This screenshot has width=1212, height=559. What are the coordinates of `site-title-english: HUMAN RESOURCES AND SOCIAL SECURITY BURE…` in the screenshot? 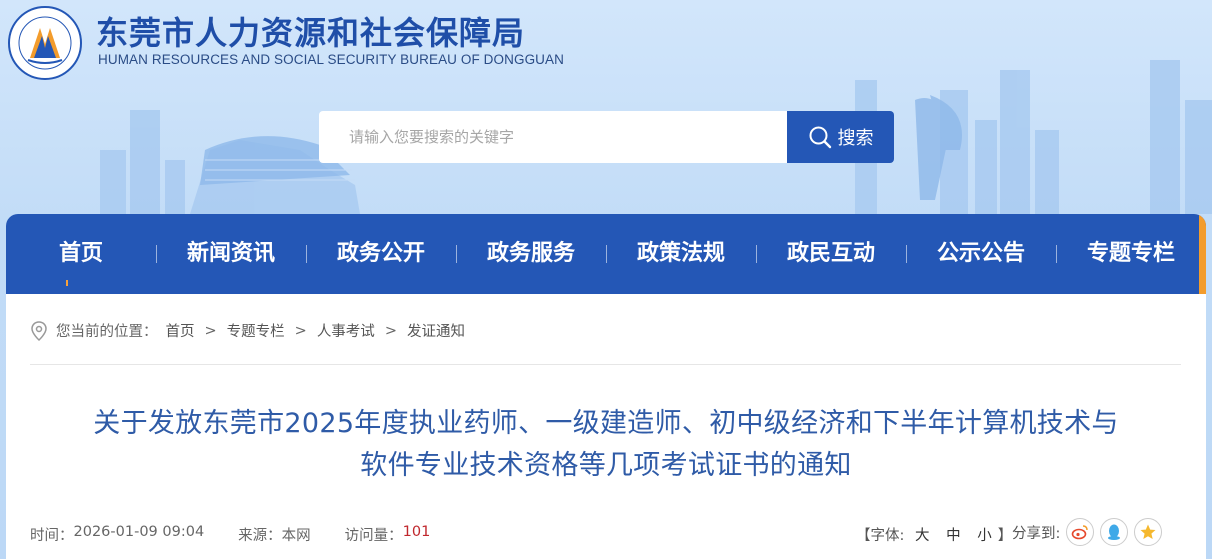 It's located at (331, 59).